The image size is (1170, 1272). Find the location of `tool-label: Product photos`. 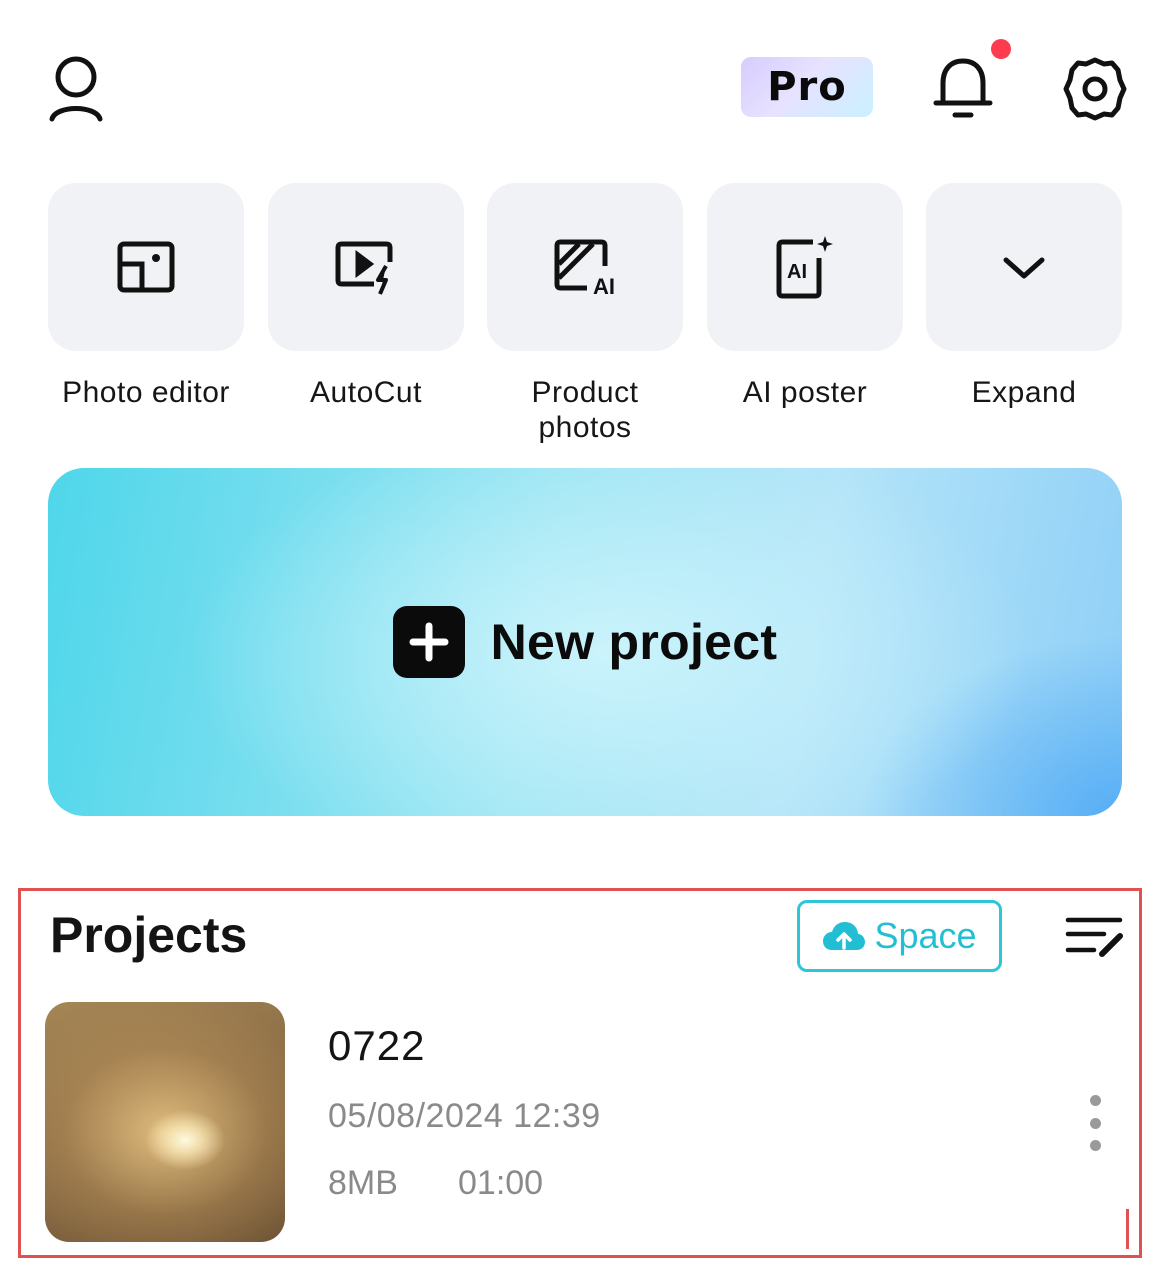

tool-label: Product photos is located at coordinates (585, 410).